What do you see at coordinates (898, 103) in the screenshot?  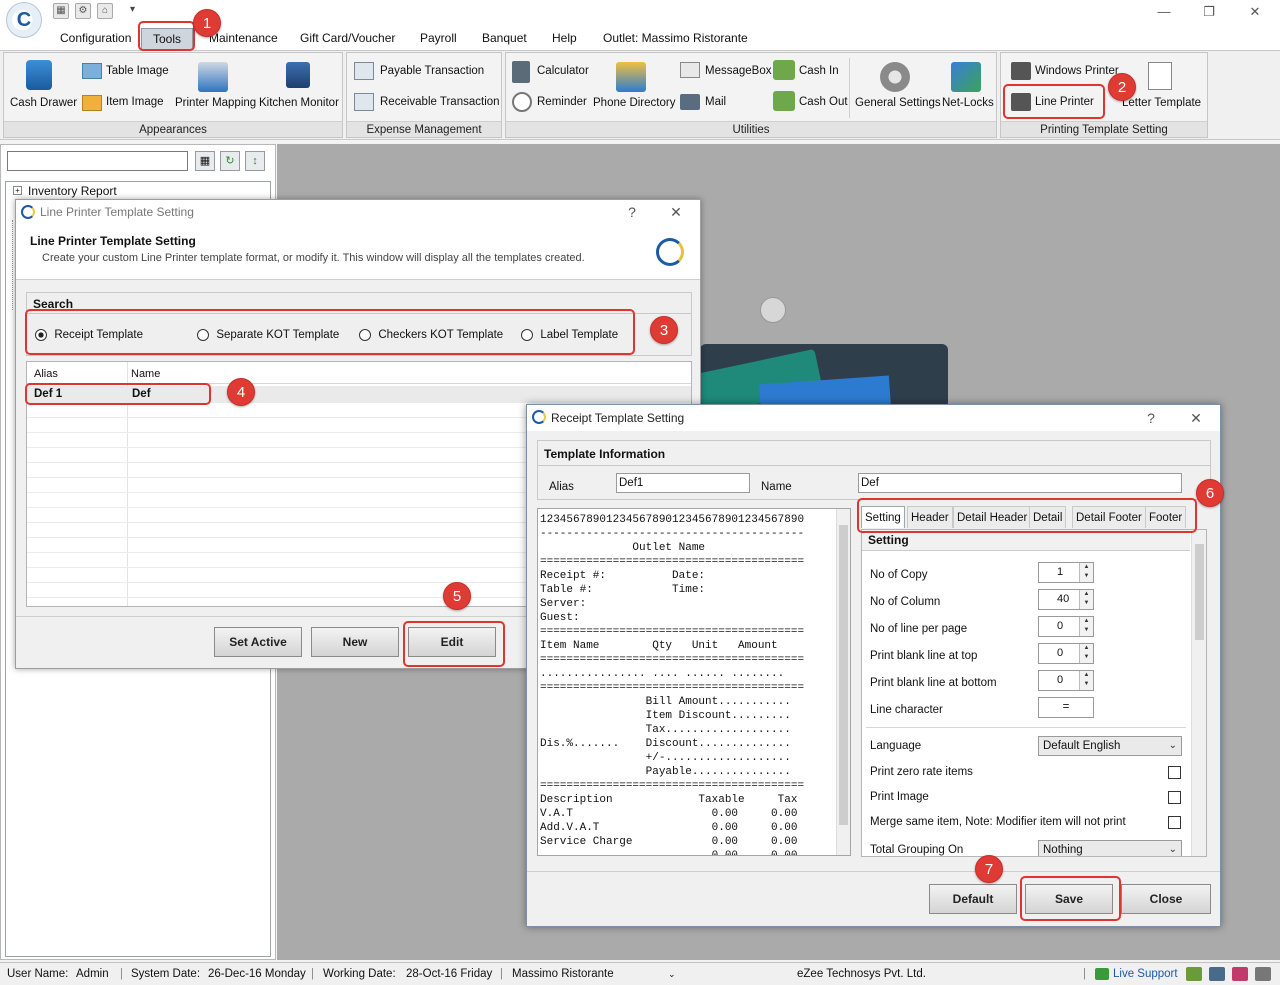 I see `general-settings-button: General Settings` at bounding box center [898, 103].